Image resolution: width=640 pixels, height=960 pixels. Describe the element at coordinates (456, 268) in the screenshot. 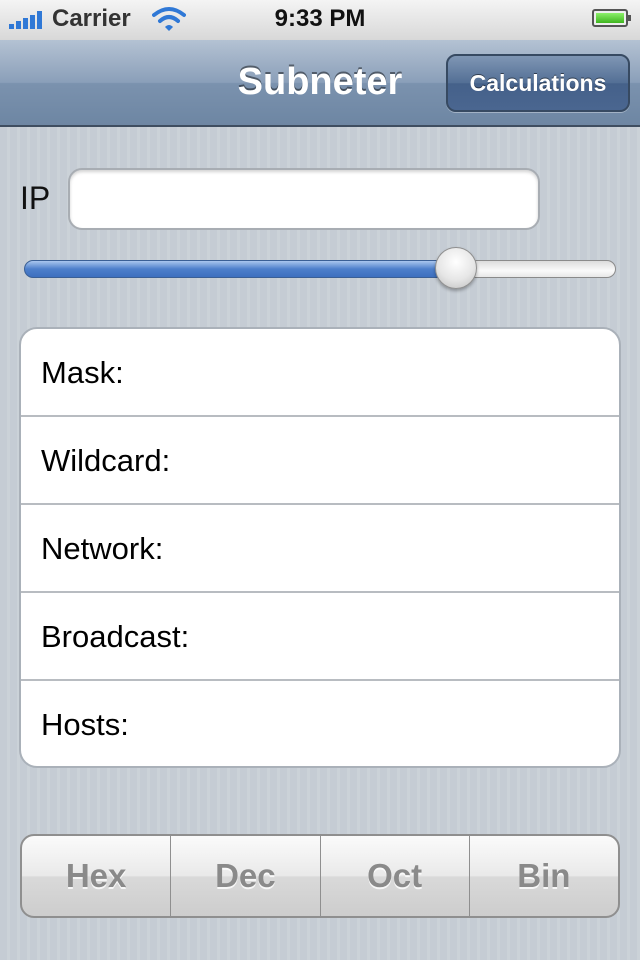

I see `slider-thumb` at that location.